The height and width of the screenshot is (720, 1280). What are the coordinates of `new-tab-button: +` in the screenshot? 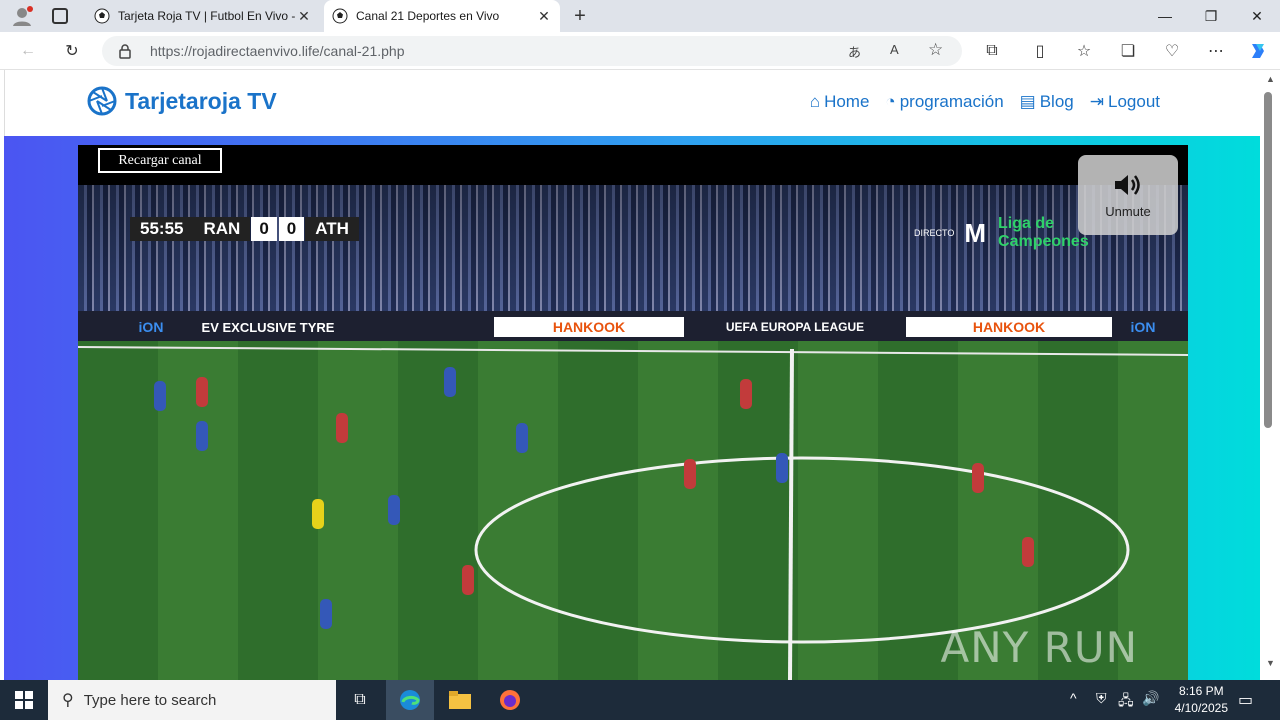 It's located at (580, 16).